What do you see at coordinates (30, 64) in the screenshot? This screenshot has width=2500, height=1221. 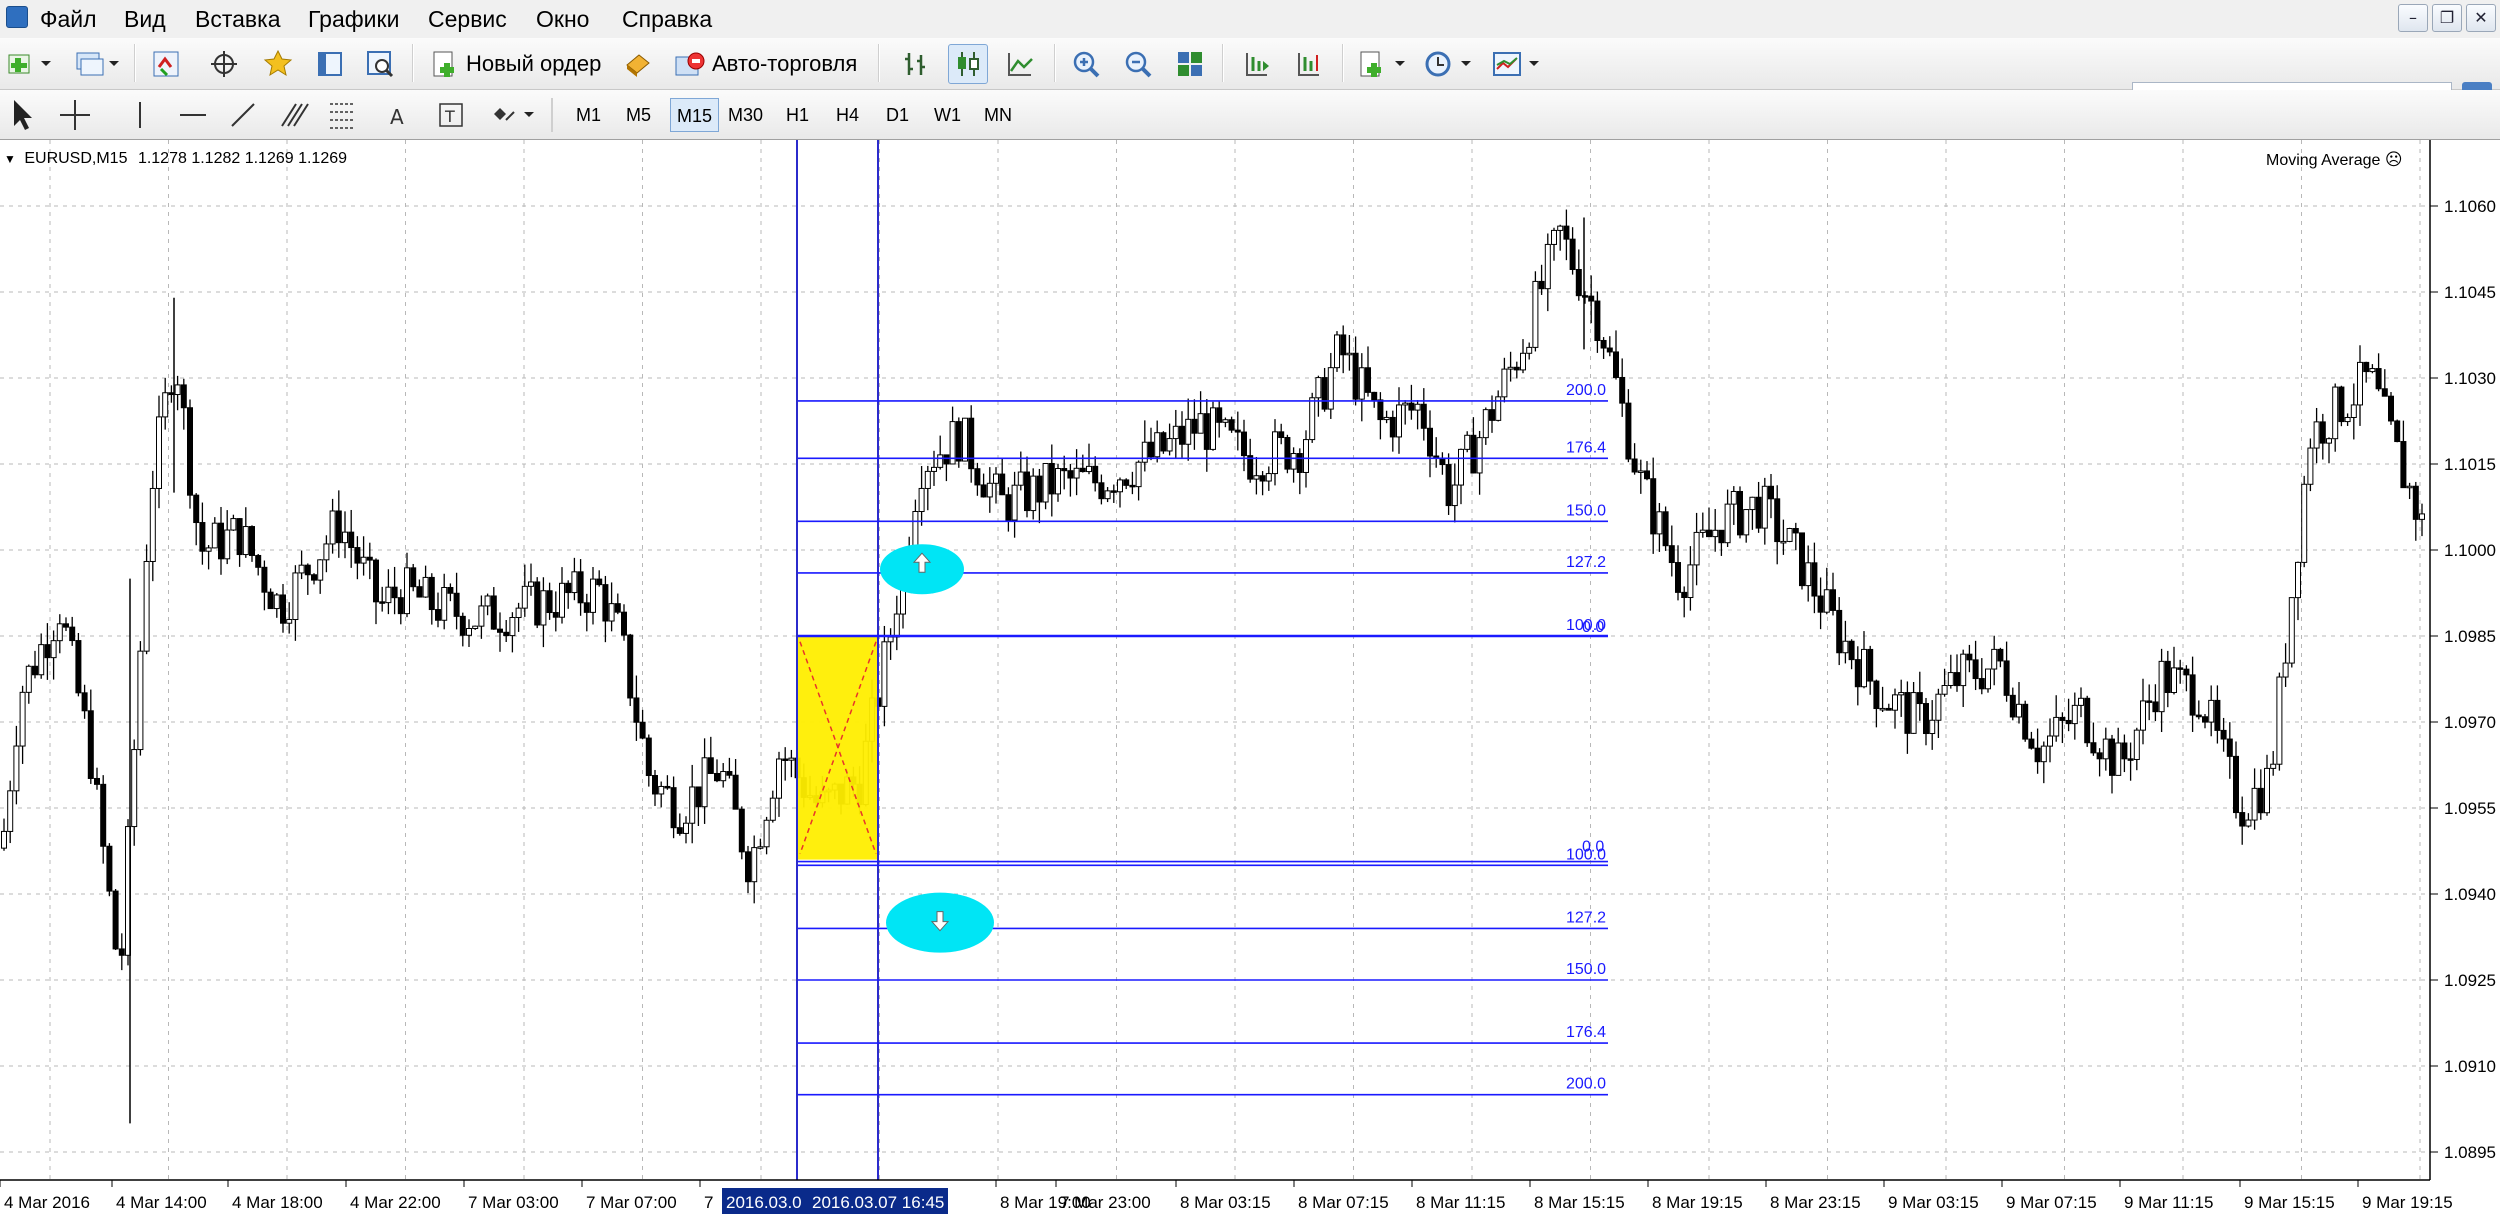 I see `new-chart-button` at bounding box center [30, 64].